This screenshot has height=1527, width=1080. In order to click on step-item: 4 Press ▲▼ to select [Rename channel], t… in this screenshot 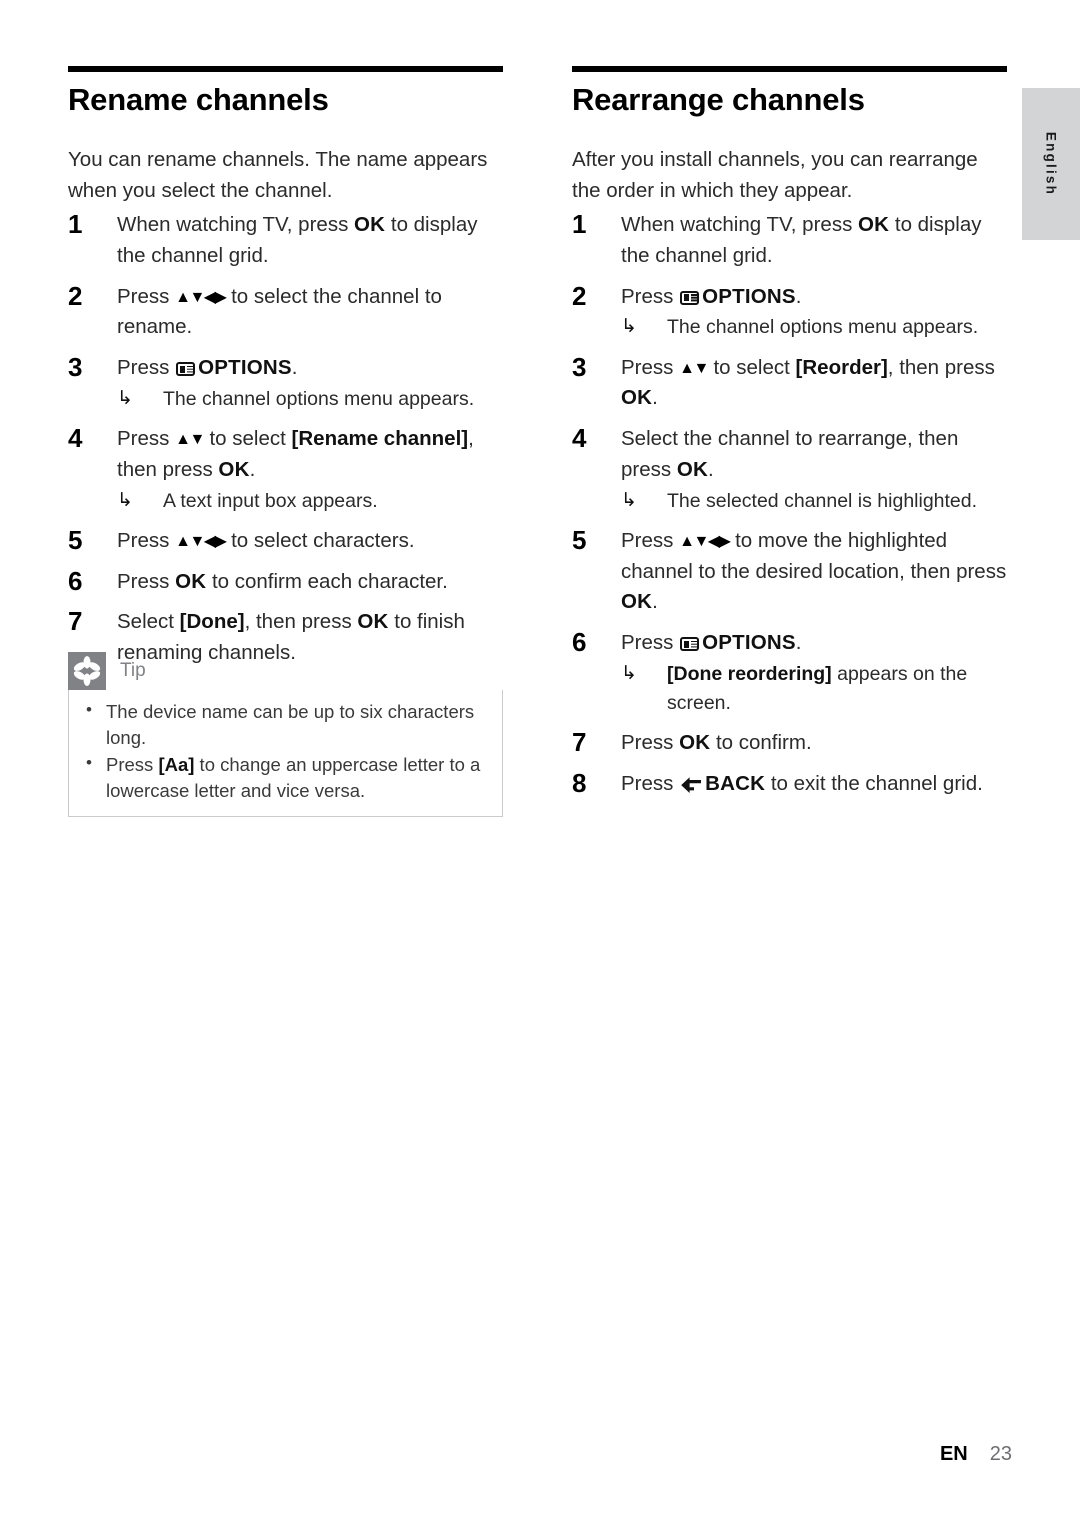, I will do `click(285, 469)`.